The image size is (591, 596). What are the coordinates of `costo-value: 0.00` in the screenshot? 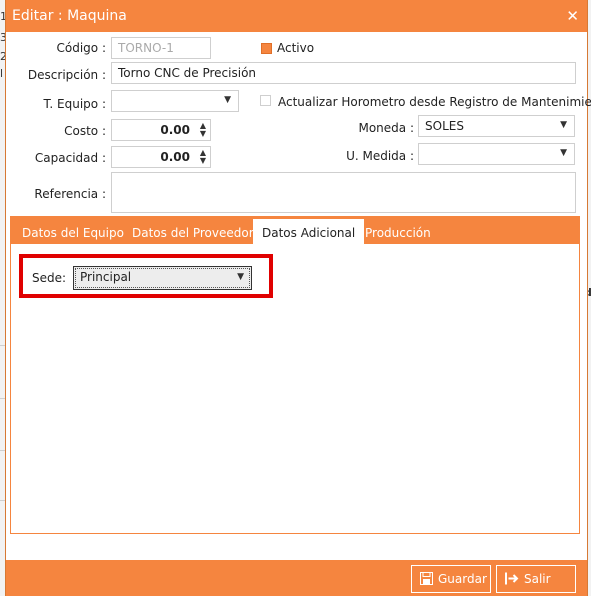 It's located at (175, 130).